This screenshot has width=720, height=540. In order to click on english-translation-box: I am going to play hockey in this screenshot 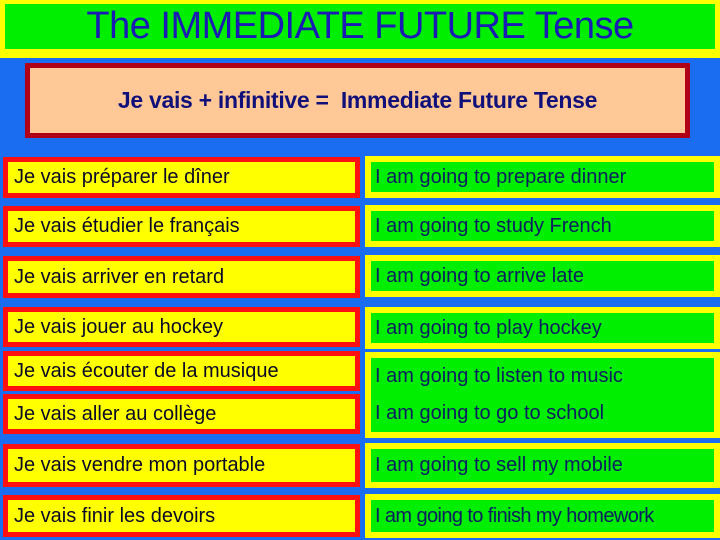, I will do `click(542, 328)`.